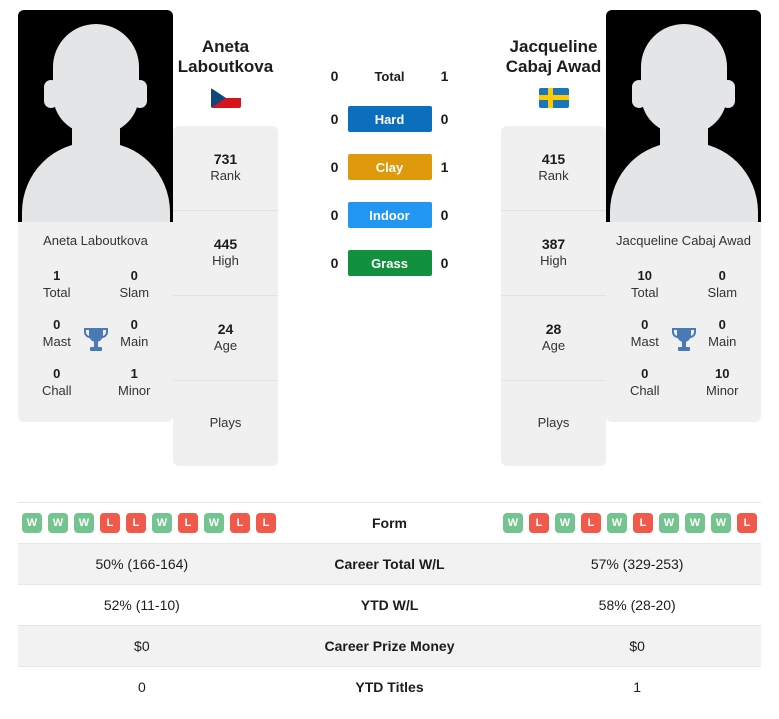  I want to click on value-left: $0, so click(142, 646).